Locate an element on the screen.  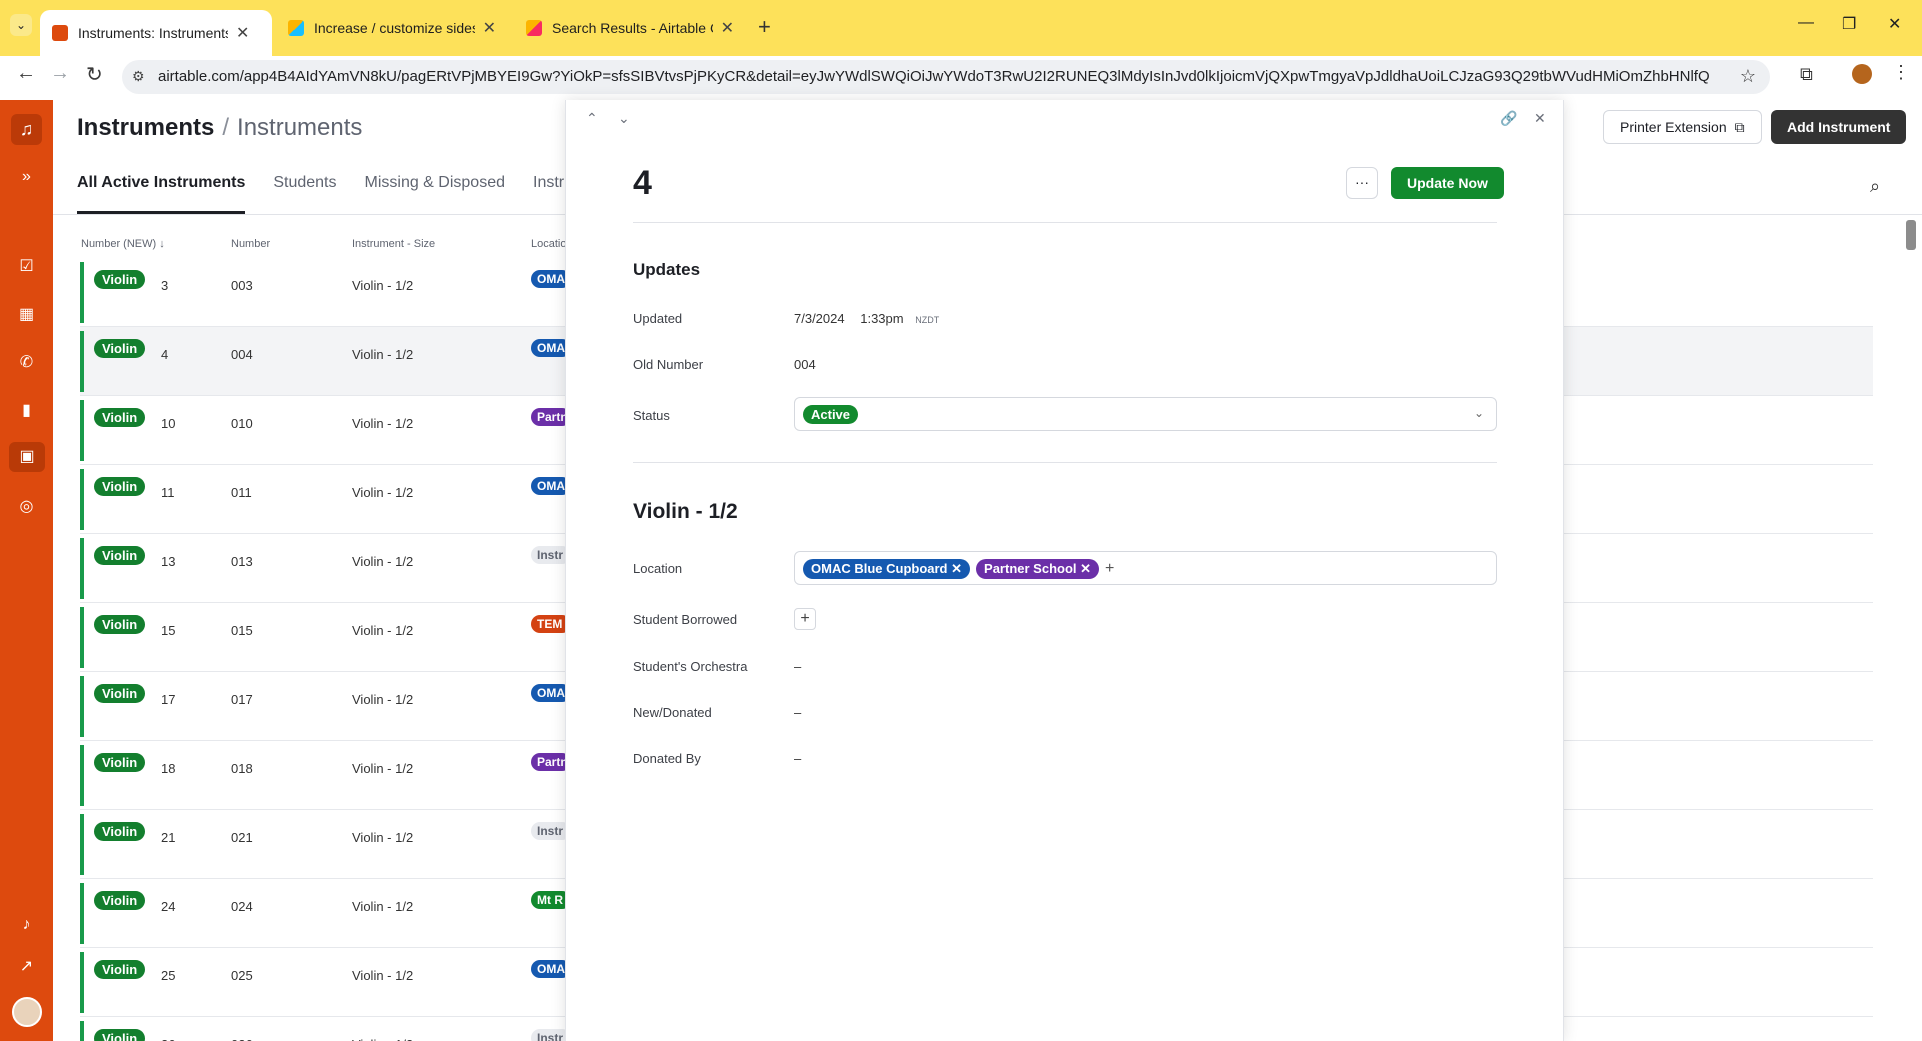
update-now-button: Update Now is located at coordinates (1447, 183).